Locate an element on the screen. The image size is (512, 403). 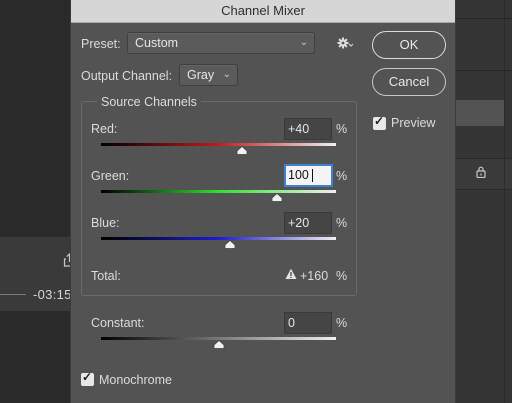
green-slider-track is located at coordinates (218, 191).